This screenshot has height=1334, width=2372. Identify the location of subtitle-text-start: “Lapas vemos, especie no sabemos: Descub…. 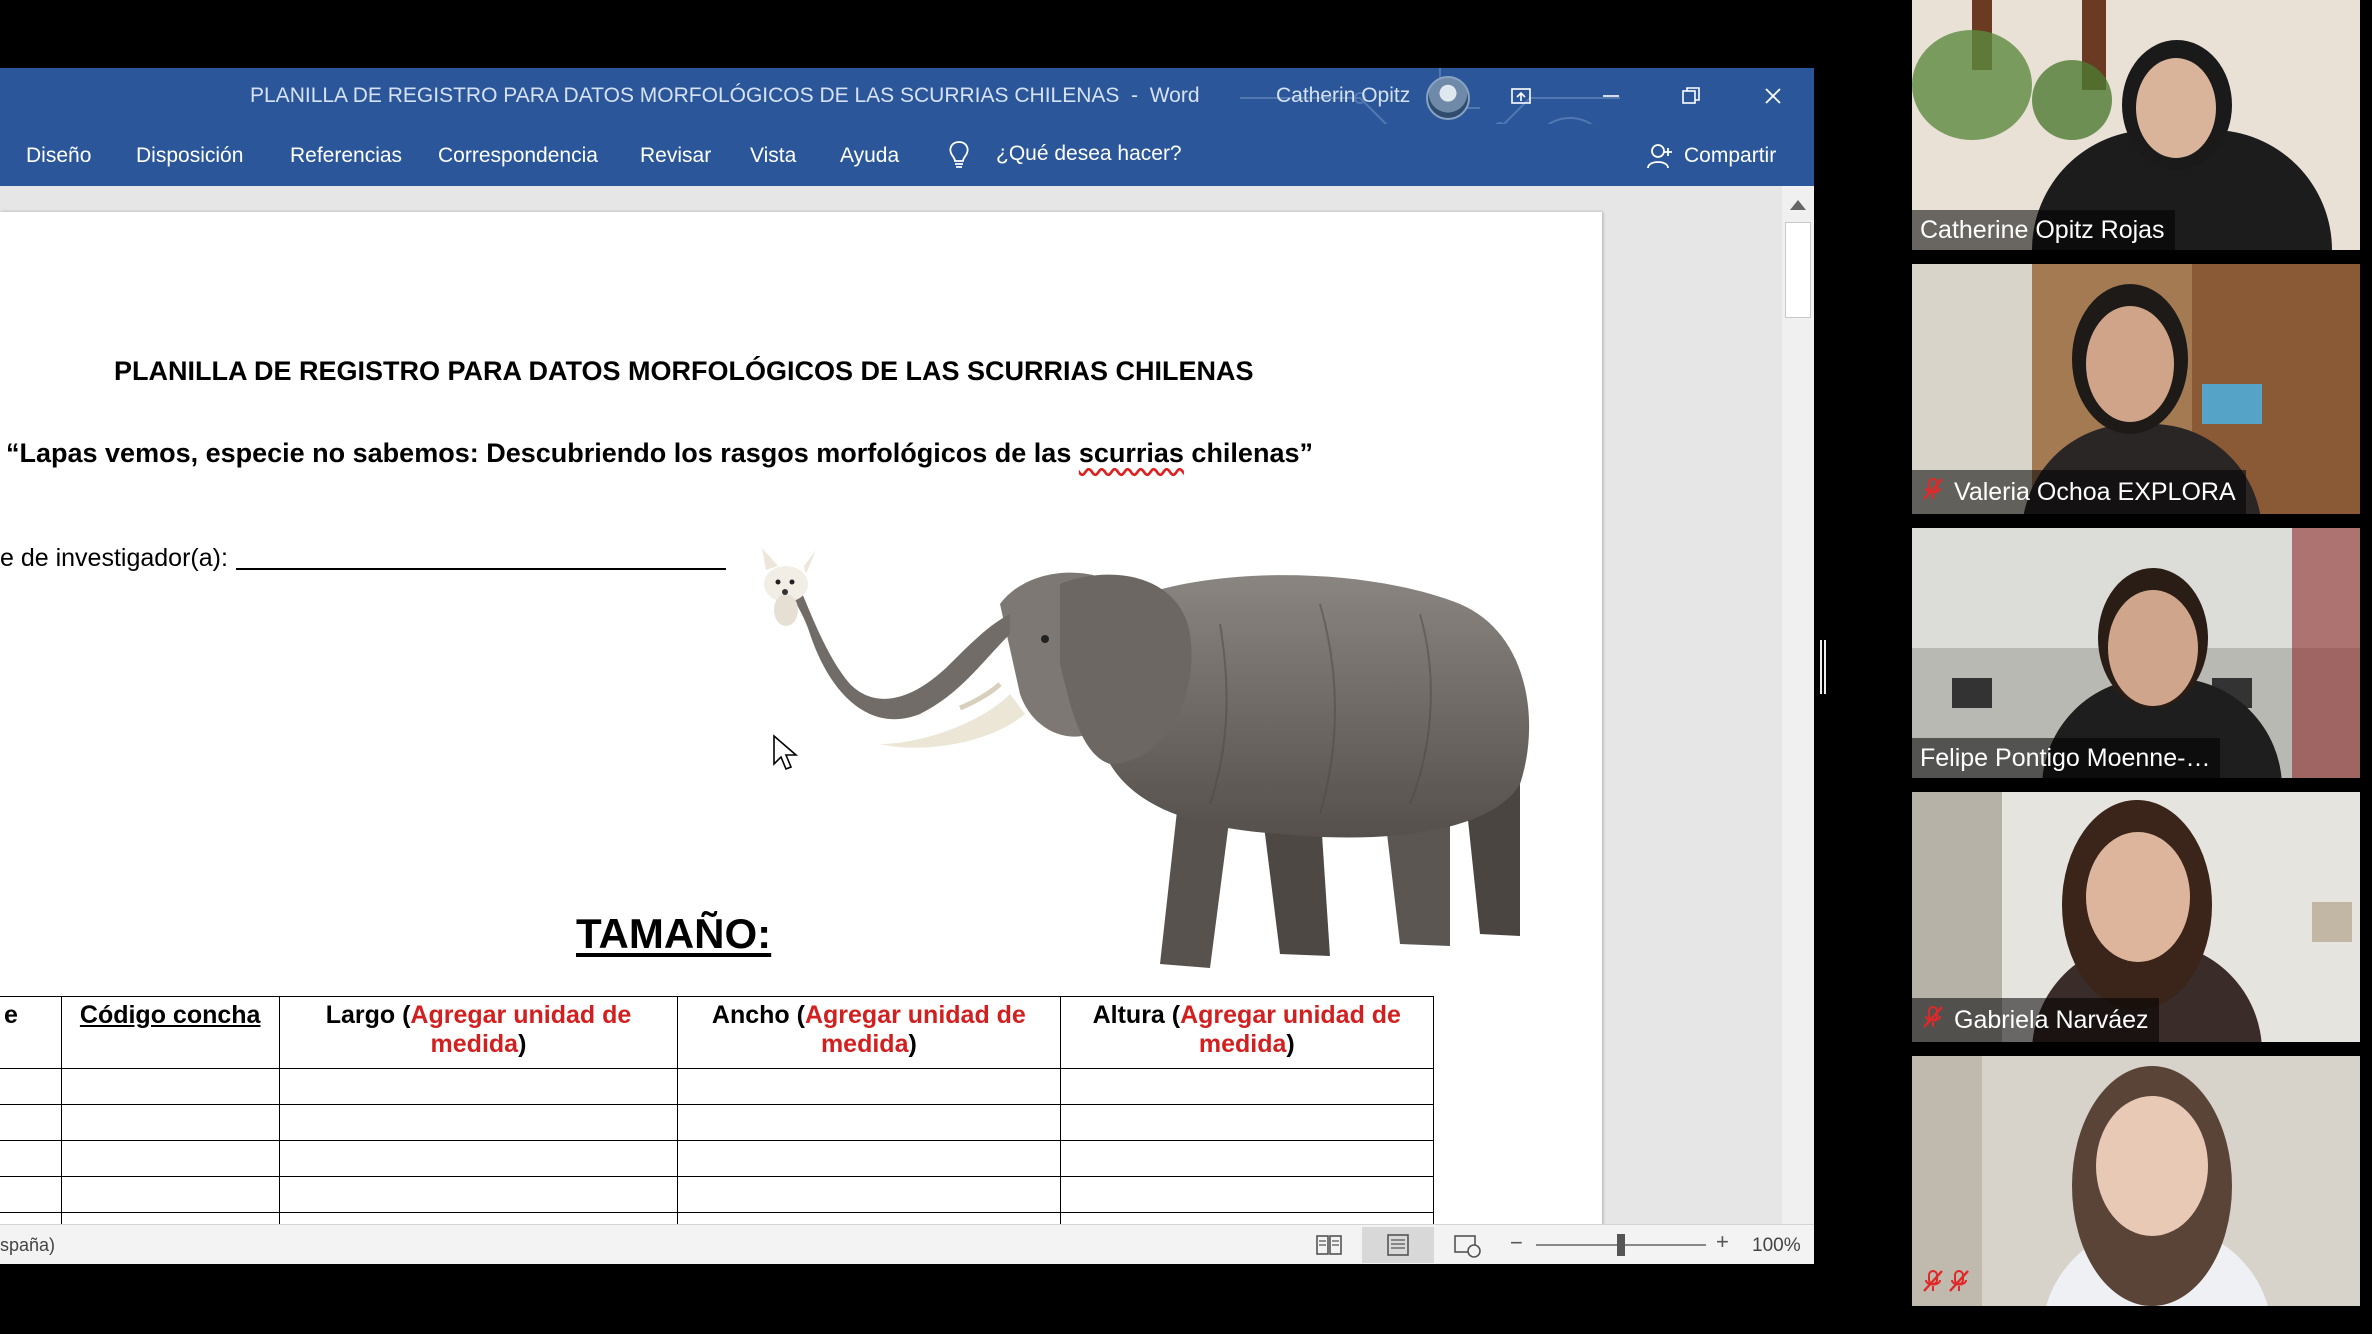
(542, 453).